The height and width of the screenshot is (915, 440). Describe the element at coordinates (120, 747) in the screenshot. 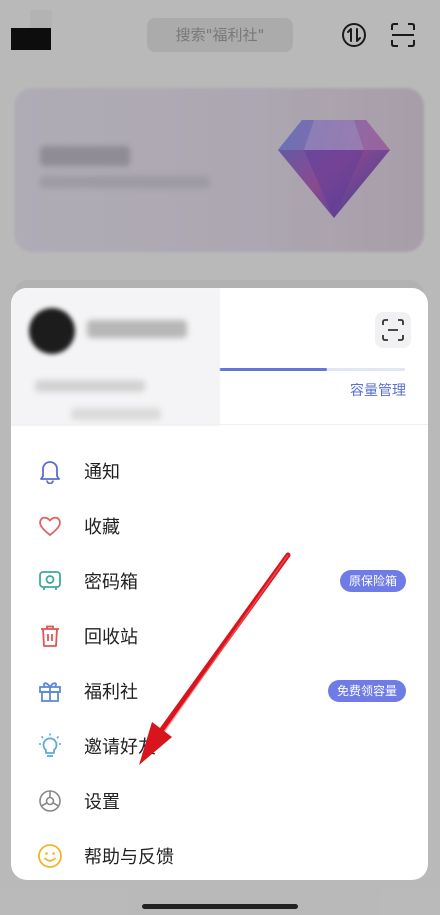

I see `menu-item-label: 邀请好友` at that location.